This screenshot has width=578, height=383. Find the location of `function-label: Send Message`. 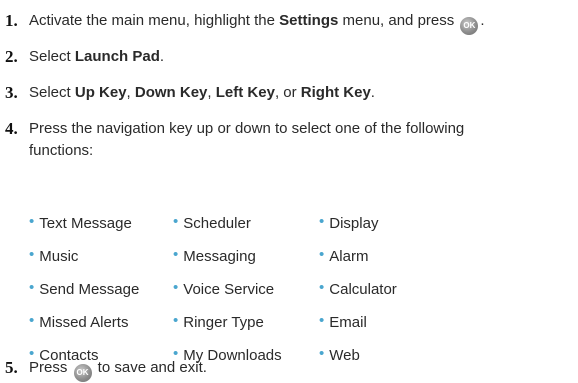

function-label: Send Message is located at coordinates (89, 289).